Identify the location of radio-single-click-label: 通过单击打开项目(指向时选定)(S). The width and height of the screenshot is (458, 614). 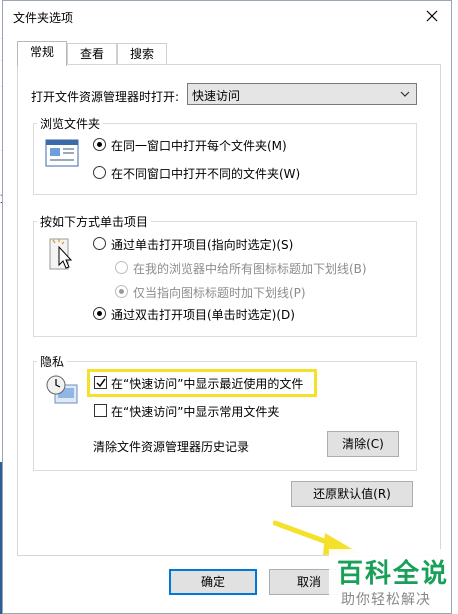
(202, 245).